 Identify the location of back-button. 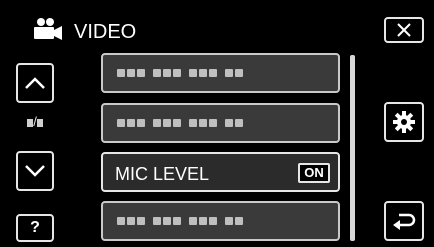
(404, 221).